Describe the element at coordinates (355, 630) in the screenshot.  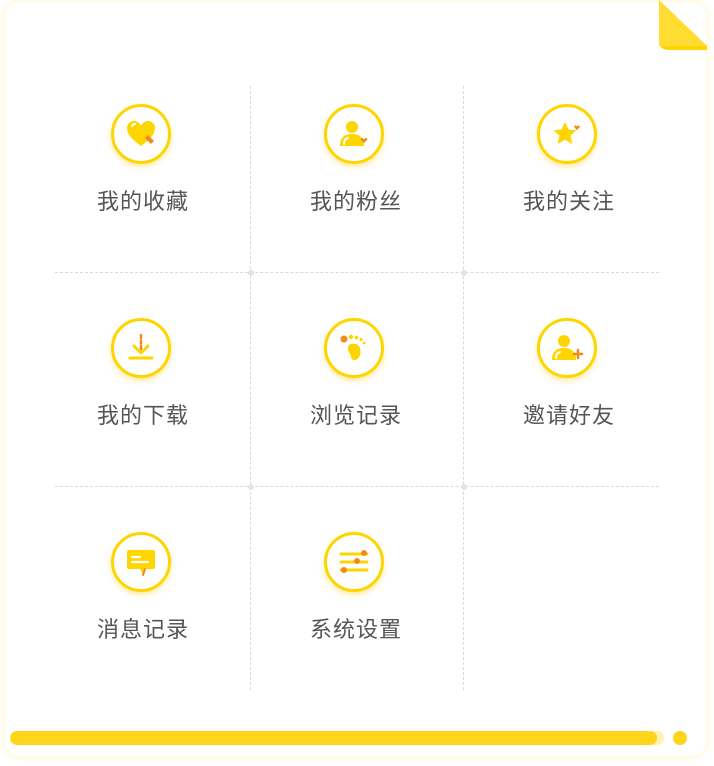
I see `menu-item-label: 系统设置` at that location.